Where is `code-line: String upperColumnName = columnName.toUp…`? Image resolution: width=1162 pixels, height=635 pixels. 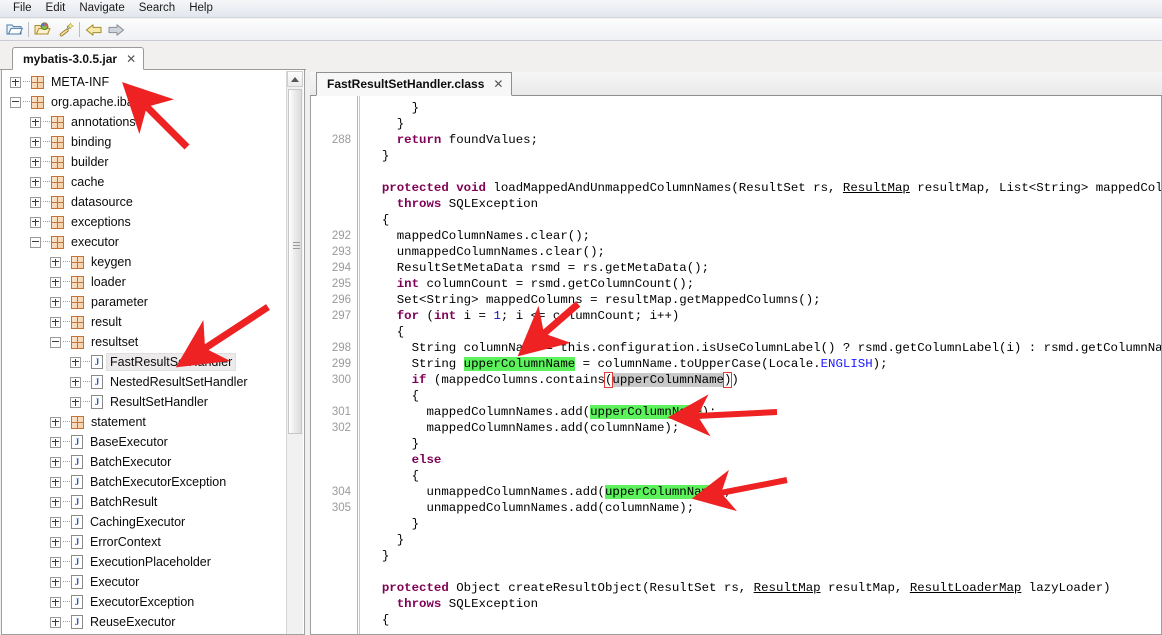
code-line: String upperColumnName = columnName.toUp… is located at coordinates (627, 364).